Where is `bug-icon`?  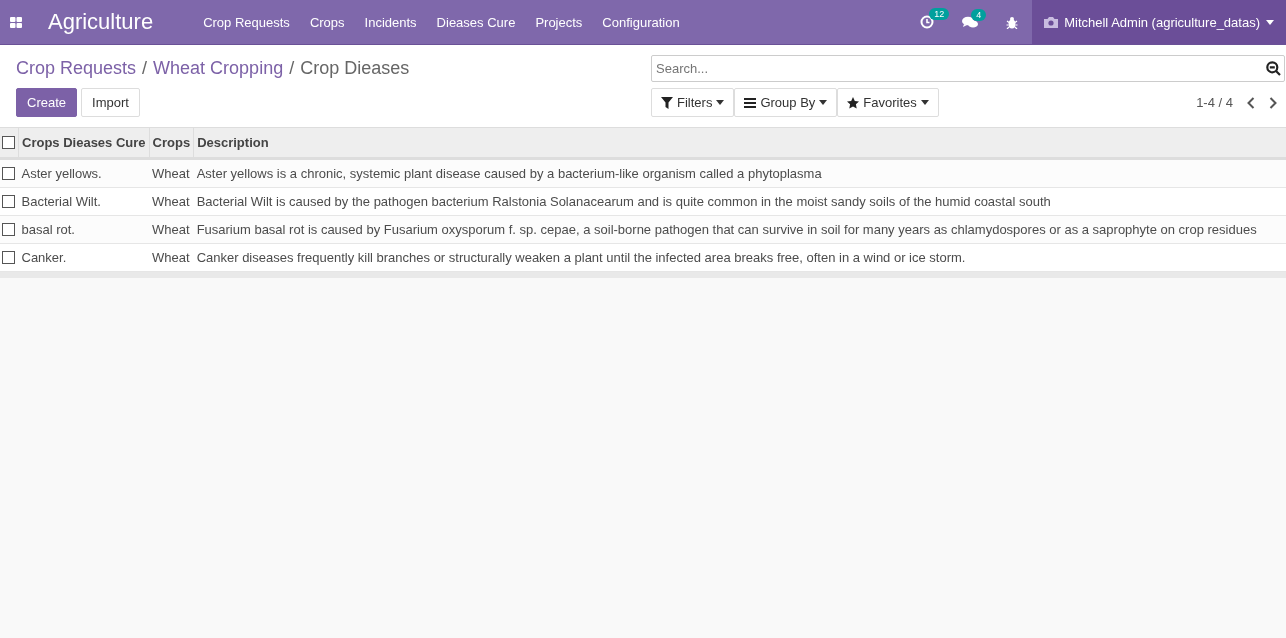
bug-icon is located at coordinates (1012, 22).